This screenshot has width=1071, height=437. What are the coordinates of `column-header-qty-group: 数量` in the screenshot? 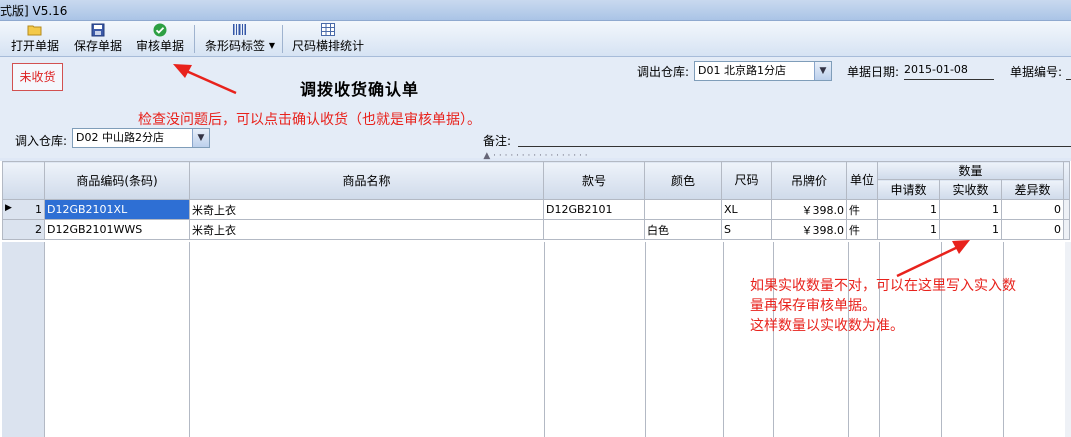 It's located at (970, 170).